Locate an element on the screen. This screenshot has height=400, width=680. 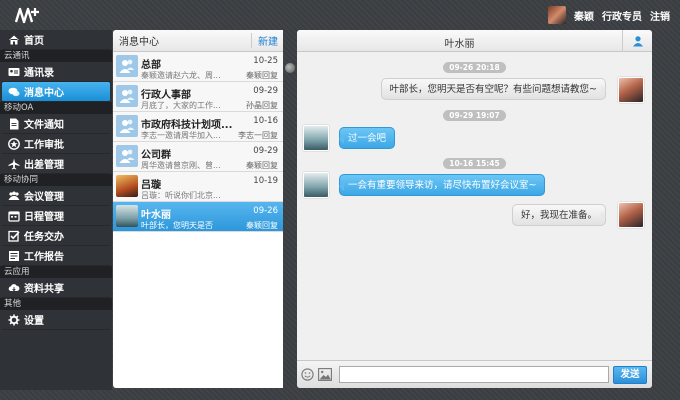
conversation-date: 09-26 is located at coordinates (265, 211).